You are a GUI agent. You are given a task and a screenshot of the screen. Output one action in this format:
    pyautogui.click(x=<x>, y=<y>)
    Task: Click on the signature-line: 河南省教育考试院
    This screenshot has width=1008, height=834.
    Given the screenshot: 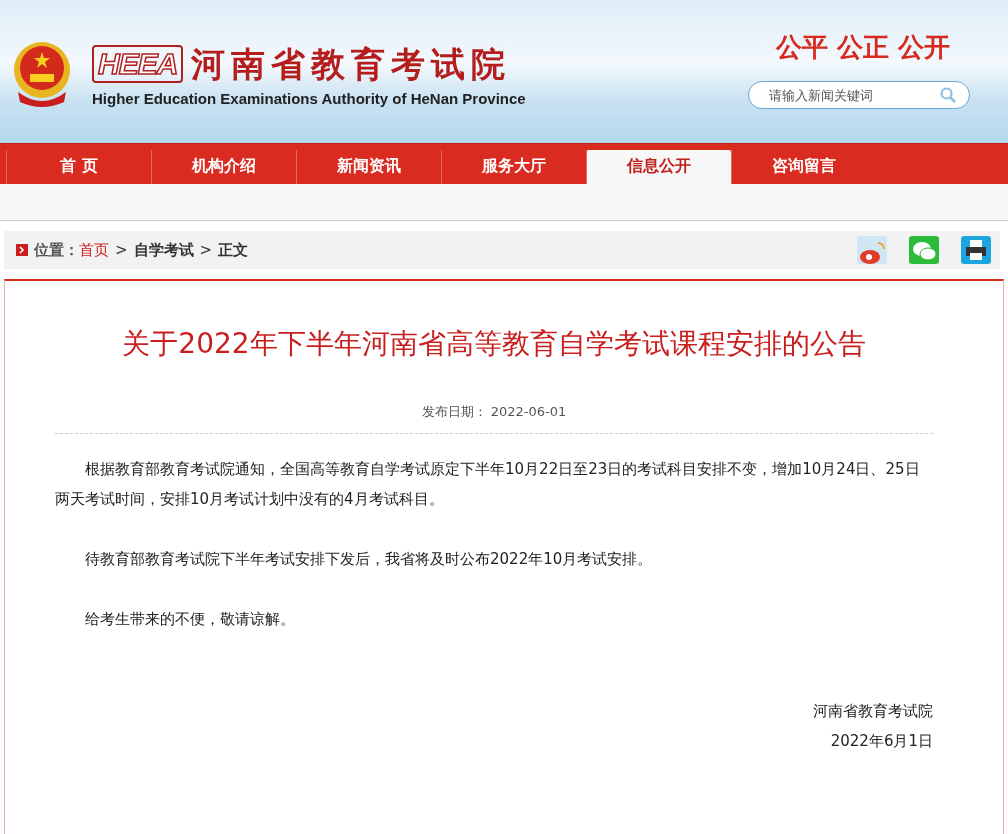 What is the action you would take?
    pyautogui.click(x=872, y=711)
    